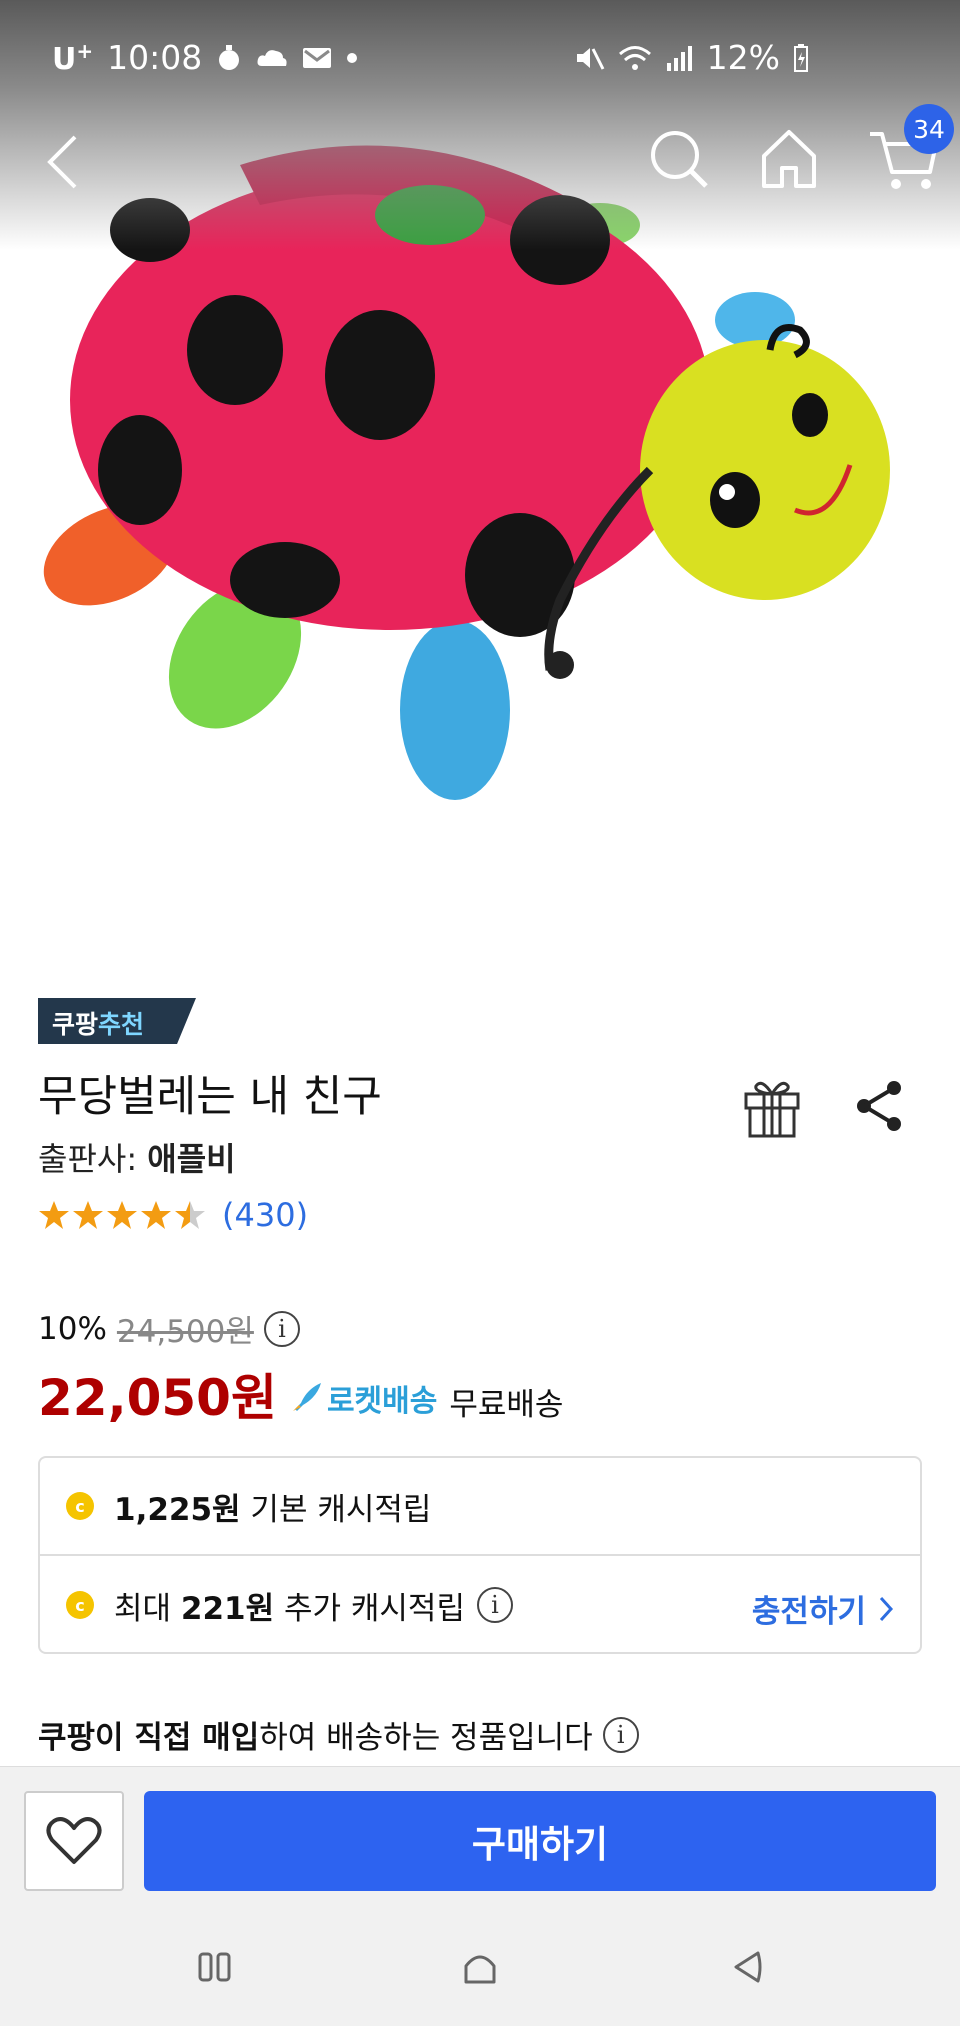 The height and width of the screenshot is (2026, 960). What do you see at coordinates (190, 1215) in the screenshot?
I see `star-half-icon` at bounding box center [190, 1215].